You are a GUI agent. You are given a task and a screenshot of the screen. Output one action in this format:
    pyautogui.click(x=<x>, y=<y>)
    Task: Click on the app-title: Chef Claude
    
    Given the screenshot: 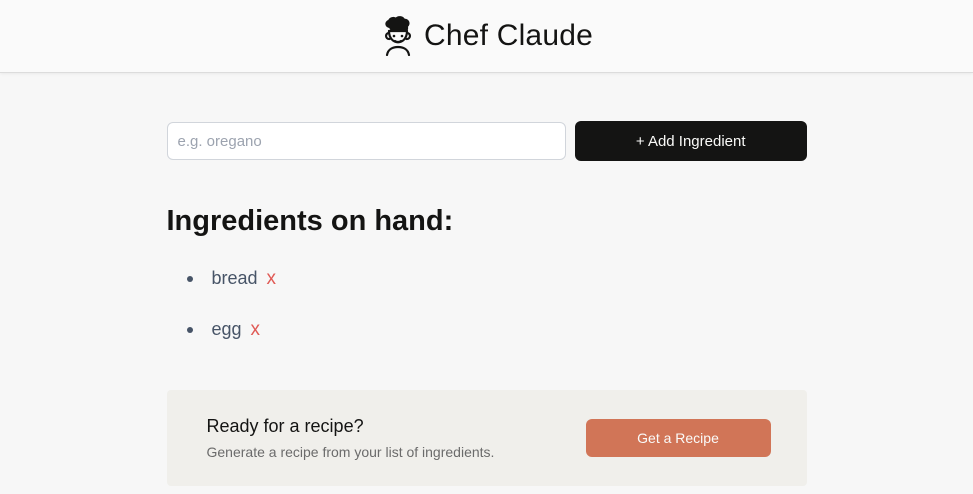 What is the action you would take?
    pyautogui.click(x=508, y=35)
    